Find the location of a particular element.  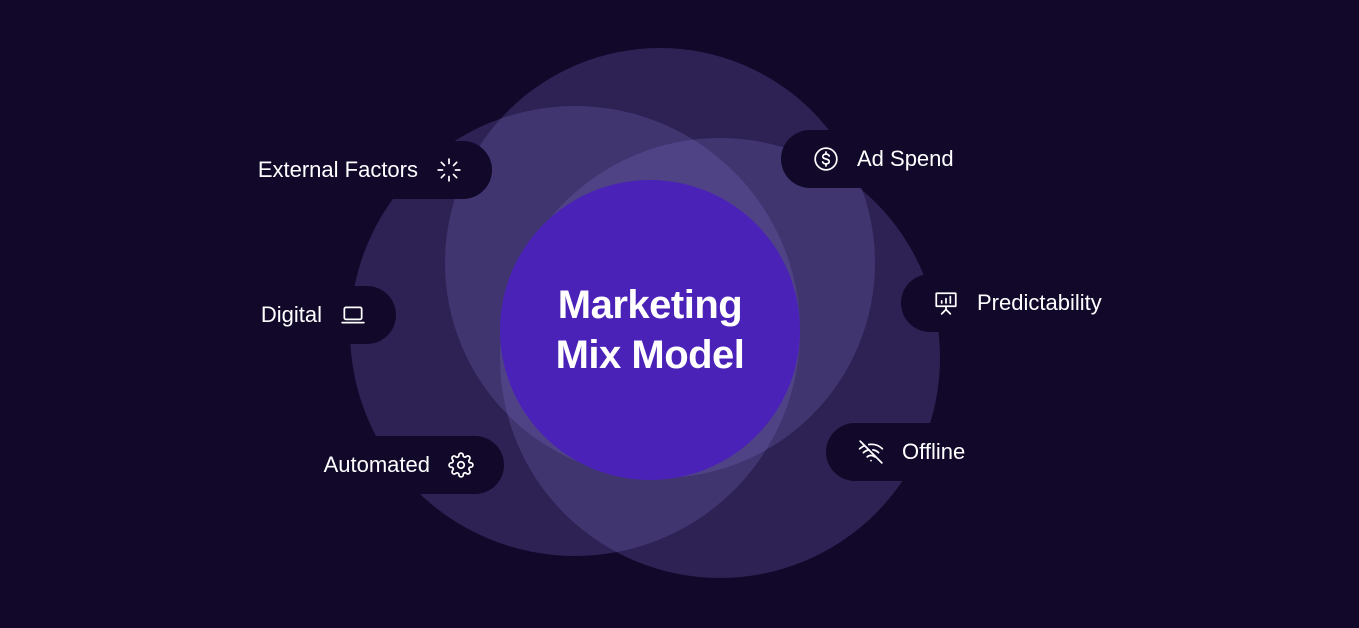

dollar-coin-icon is located at coordinates (826, 159).